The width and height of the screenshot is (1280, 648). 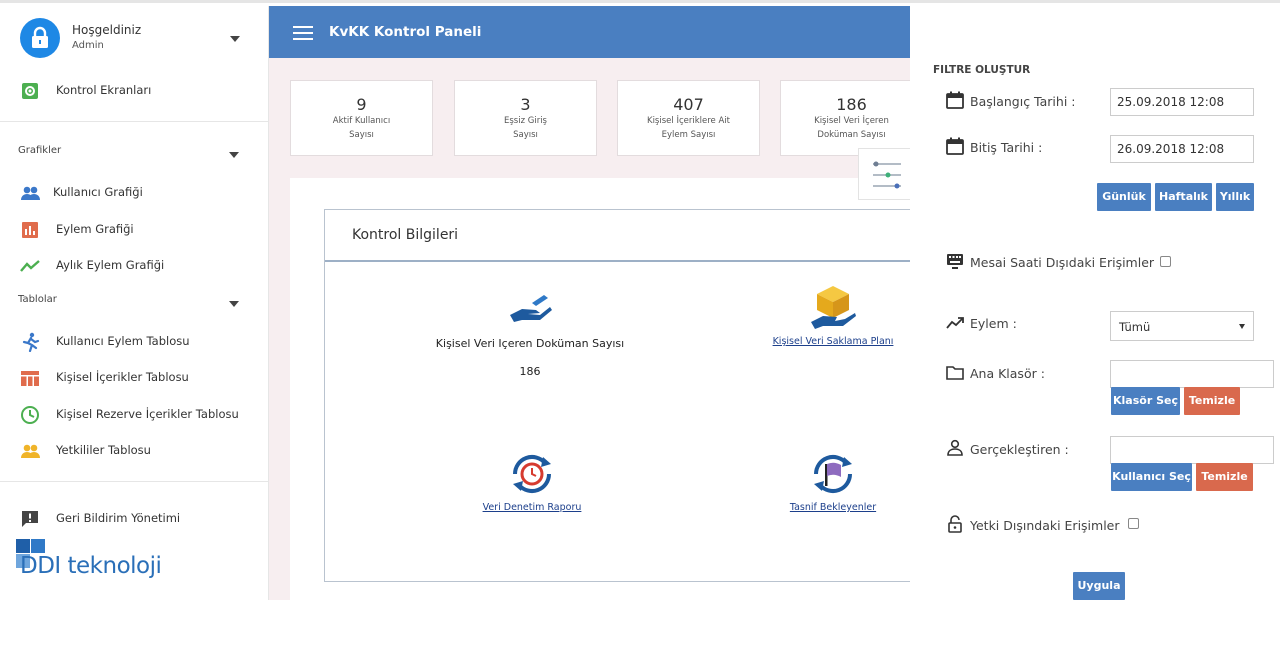 What do you see at coordinates (103, 450) in the screenshot?
I see `sidebar-item-label: Yetkililer Tablosu` at bounding box center [103, 450].